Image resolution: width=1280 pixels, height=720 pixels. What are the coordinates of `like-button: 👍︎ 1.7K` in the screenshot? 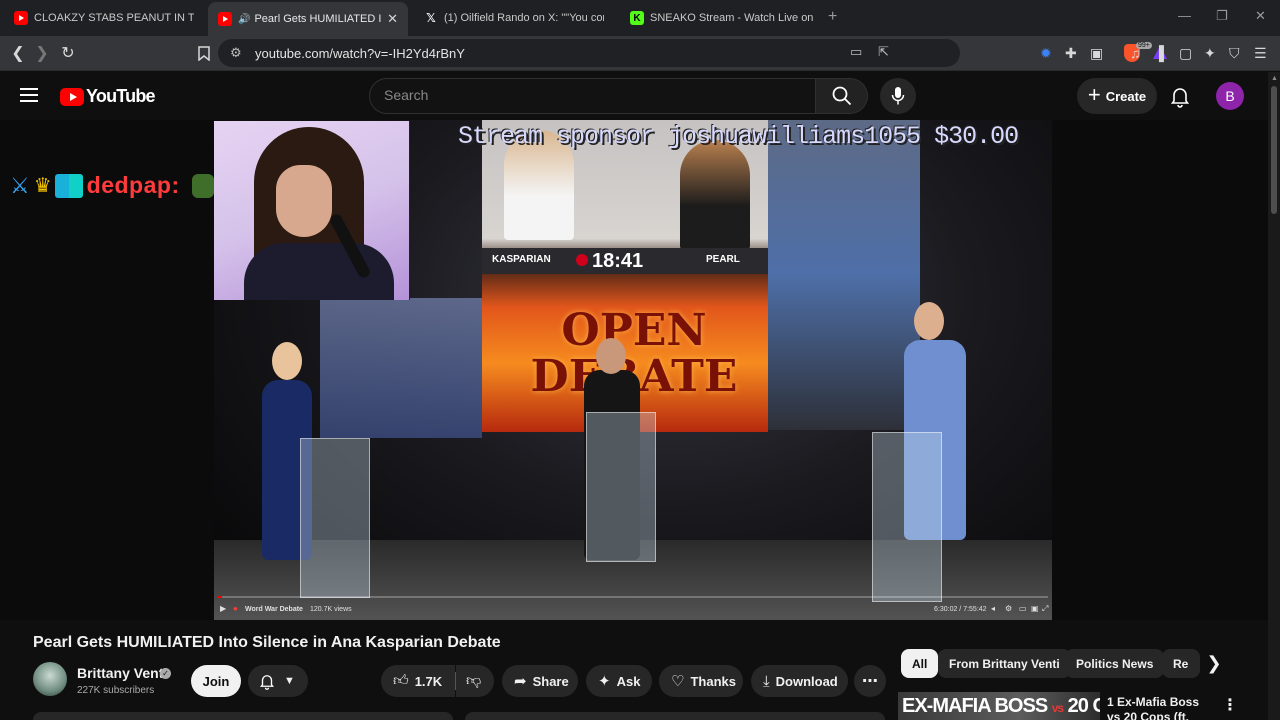 It's located at (418, 681).